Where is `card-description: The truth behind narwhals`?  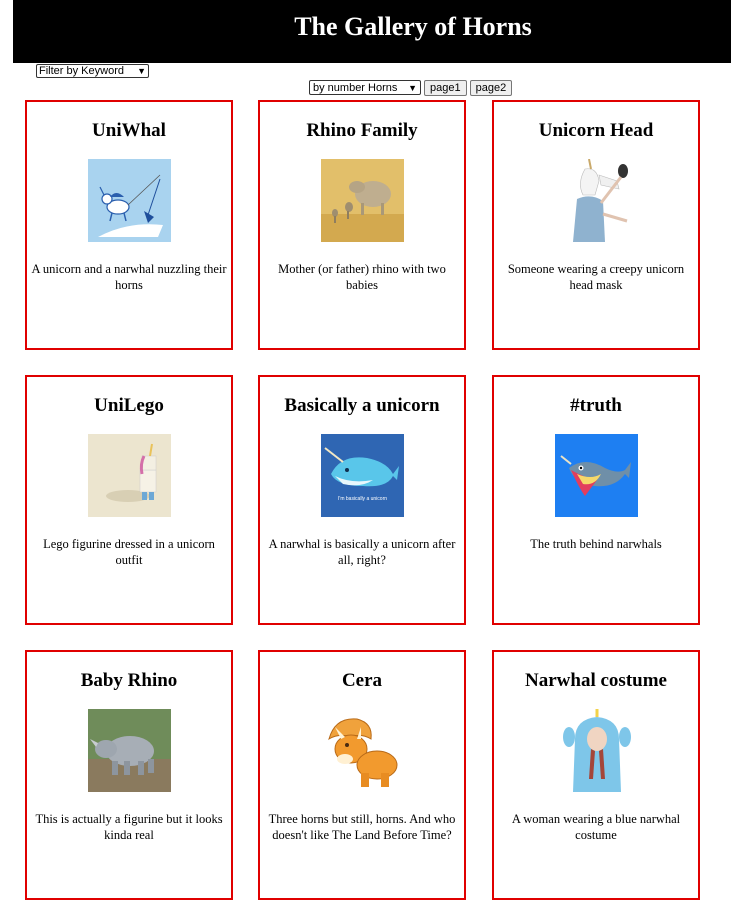
card-description: The truth behind narwhals is located at coordinates (596, 544).